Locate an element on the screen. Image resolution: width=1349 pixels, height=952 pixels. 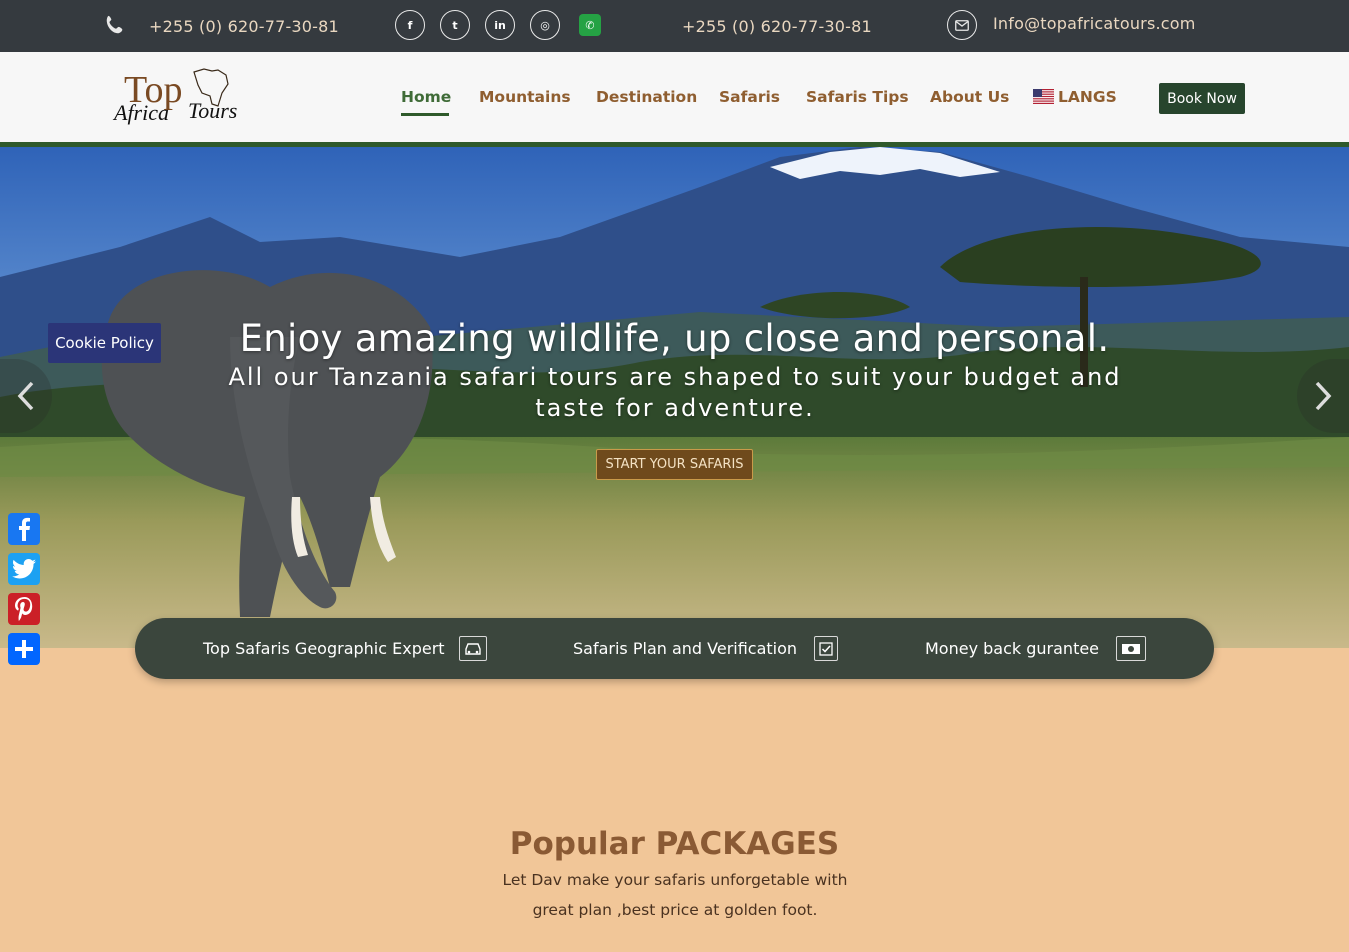
facebook-icon: f is located at coordinates (410, 25).